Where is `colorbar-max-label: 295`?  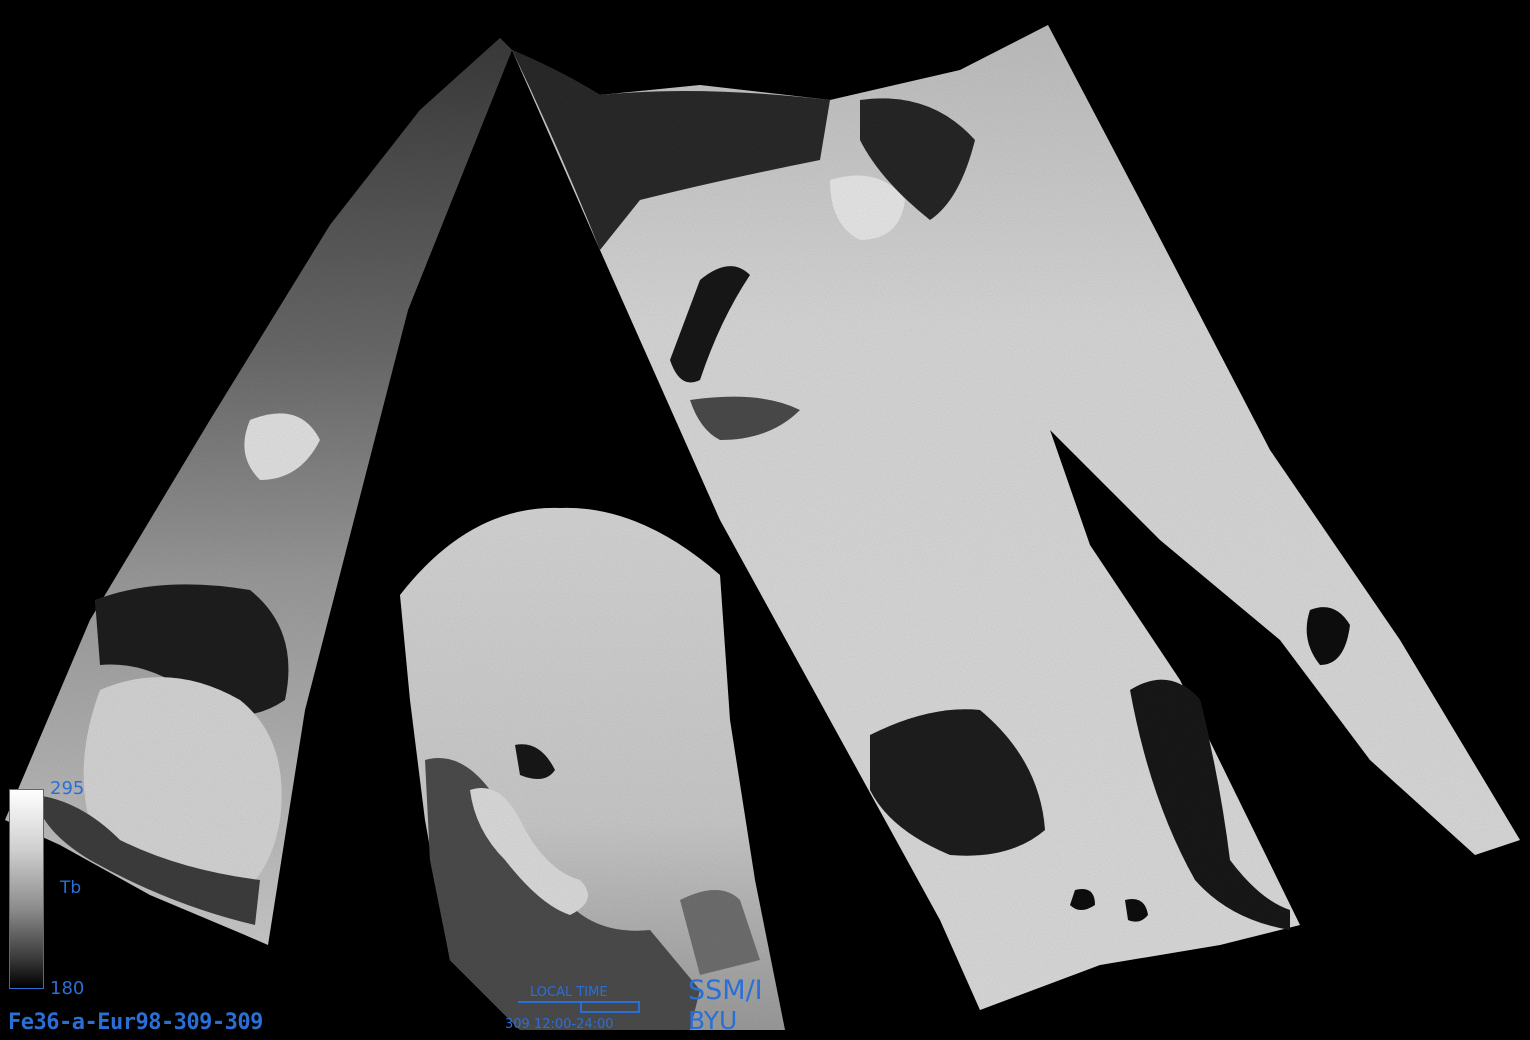 colorbar-max-label: 295 is located at coordinates (67, 788).